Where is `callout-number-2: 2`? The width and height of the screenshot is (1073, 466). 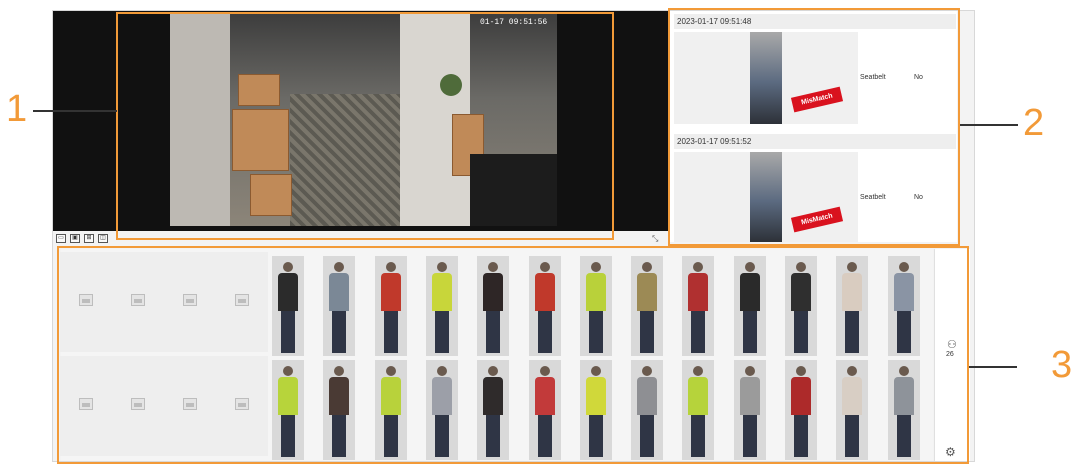
callout-number-2: 2 is located at coordinates (1034, 123).